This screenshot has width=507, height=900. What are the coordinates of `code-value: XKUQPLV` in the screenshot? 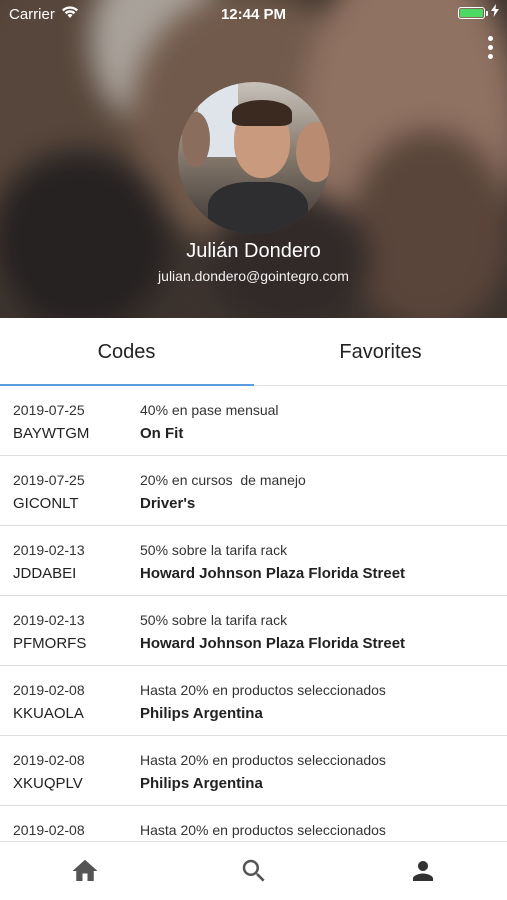 It's located at (48, 783).